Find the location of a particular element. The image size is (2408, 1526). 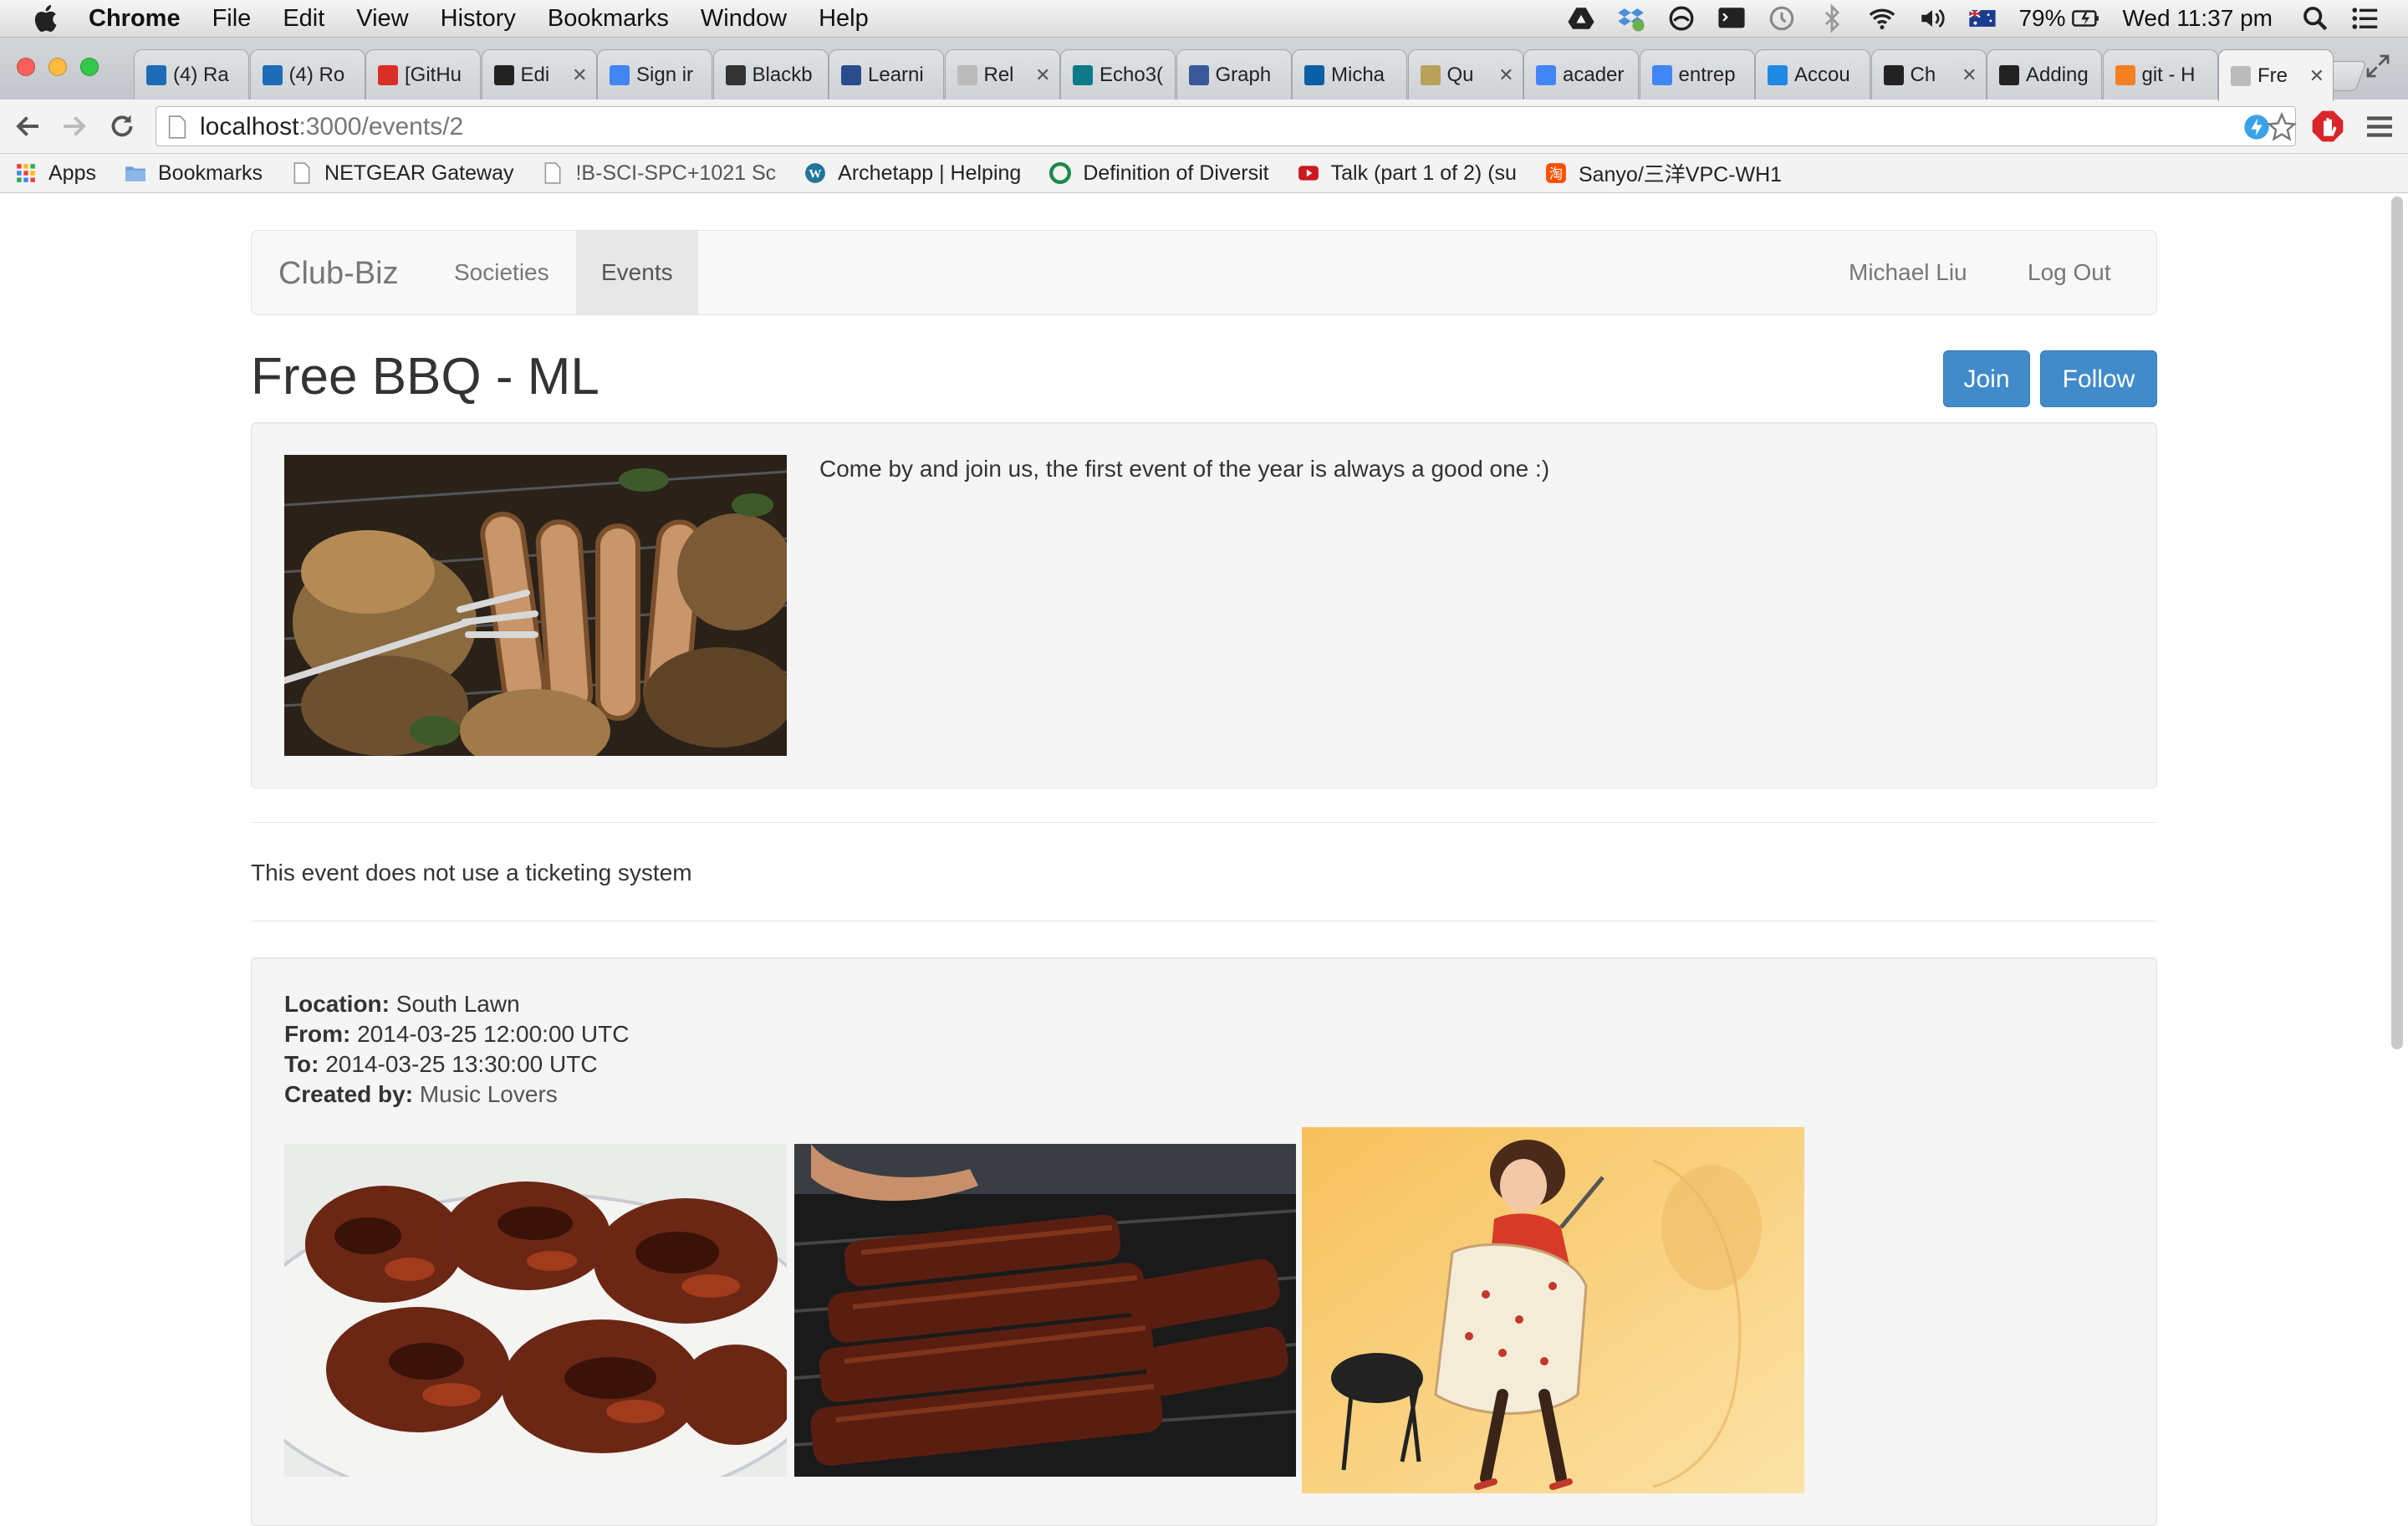

browser-tab: Adding is located at coordinates (2045, 74).